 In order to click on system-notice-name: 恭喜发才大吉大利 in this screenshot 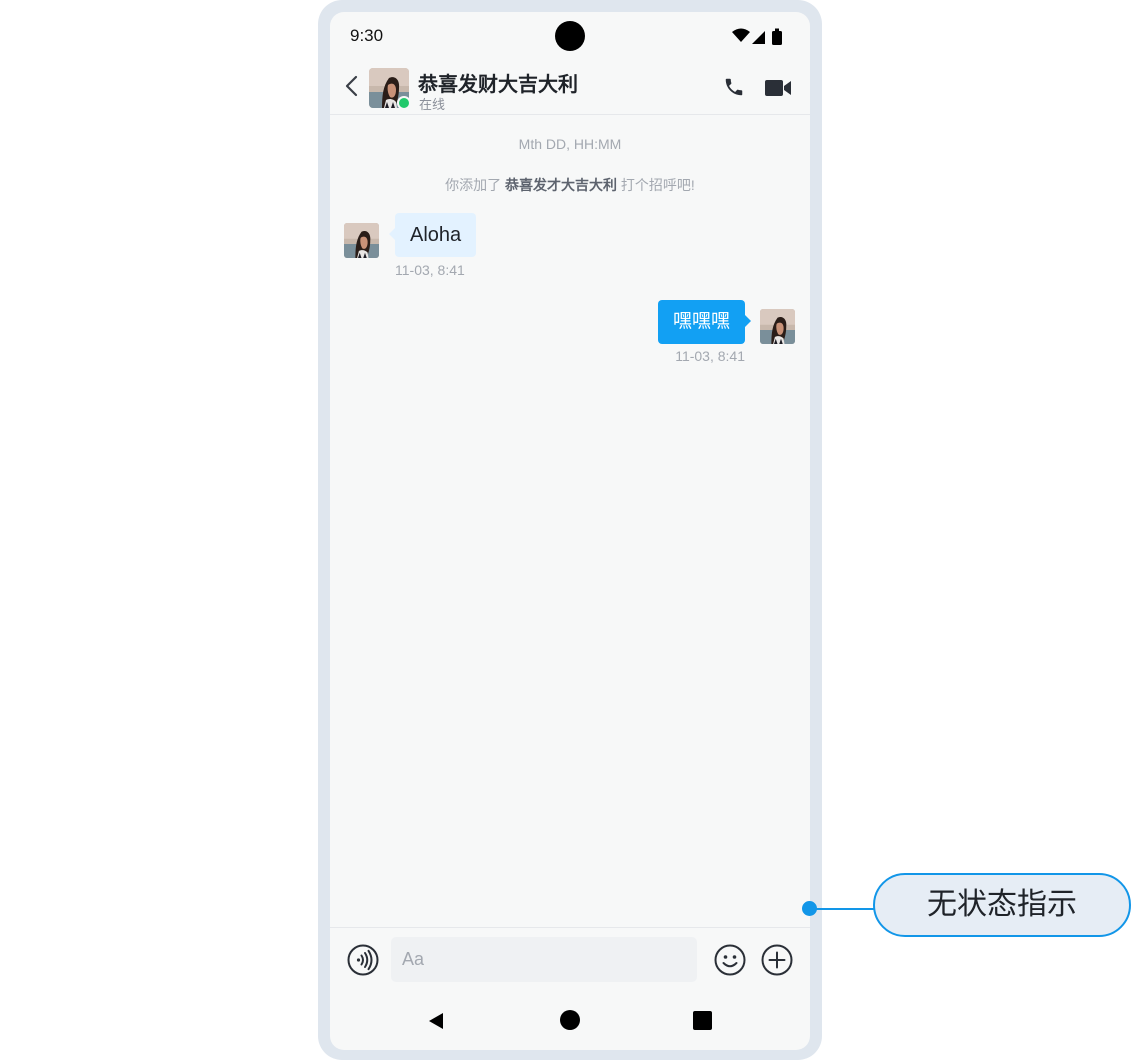, I will do `click(561, 185)`.